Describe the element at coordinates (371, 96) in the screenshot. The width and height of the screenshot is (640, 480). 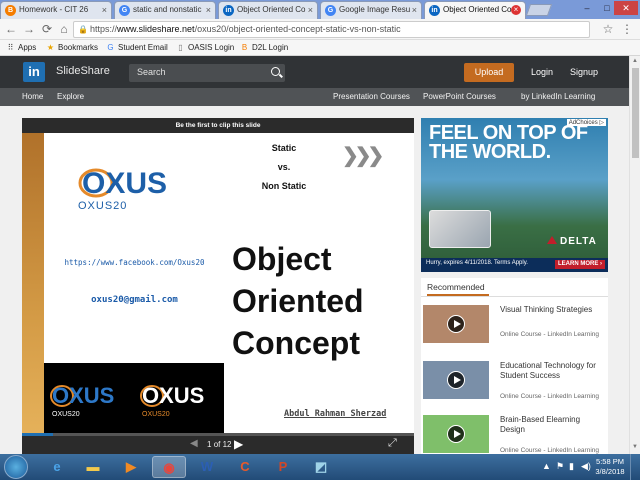
I see `nav-presentation-courses: Presentation Courses` at that location.